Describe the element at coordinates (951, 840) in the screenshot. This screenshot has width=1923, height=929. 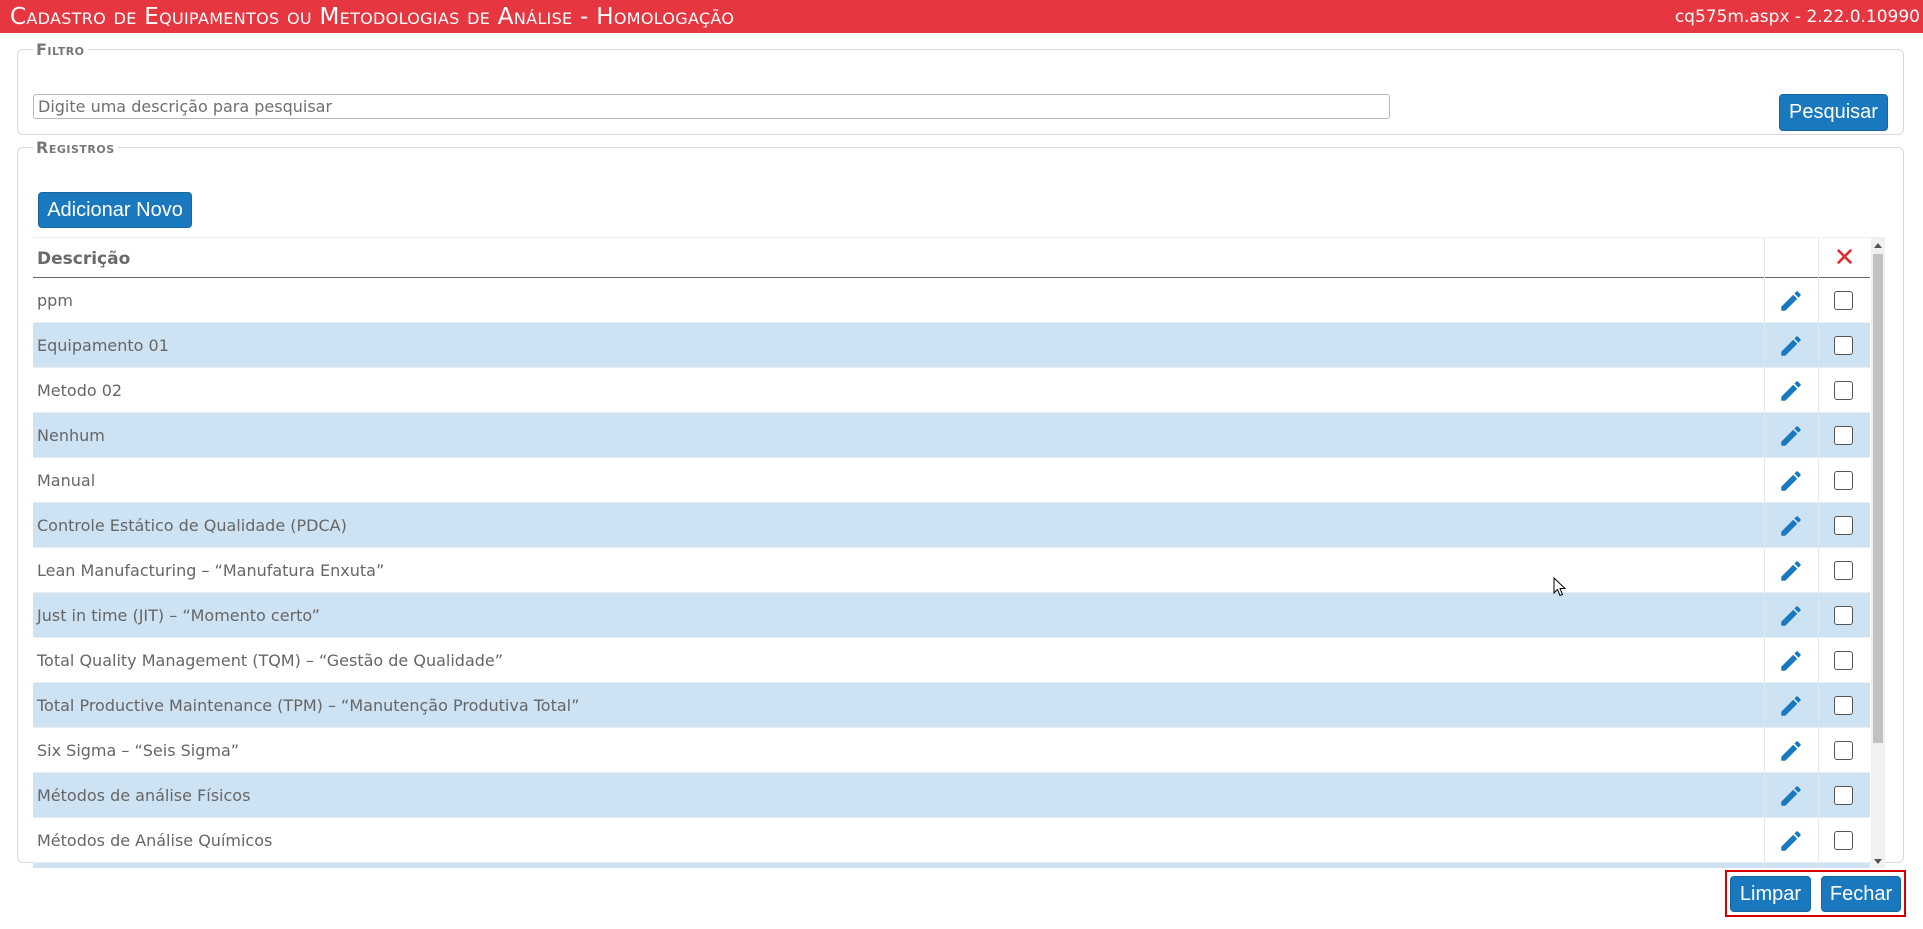
I see `table-row: Métodos de Análise Químicos` at that location.